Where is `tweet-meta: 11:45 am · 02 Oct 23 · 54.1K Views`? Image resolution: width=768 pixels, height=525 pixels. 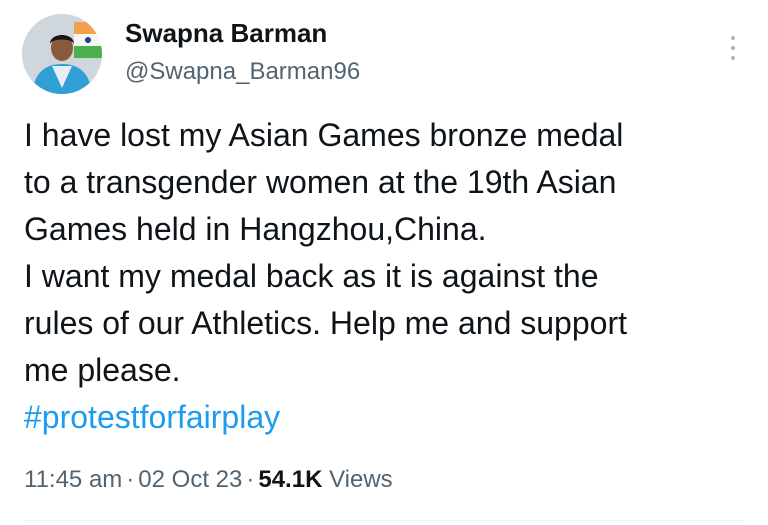 tweet-meta: 11:45 am · 02 Oct 23 · 54.1K Views is located at coordinates (208, 480).